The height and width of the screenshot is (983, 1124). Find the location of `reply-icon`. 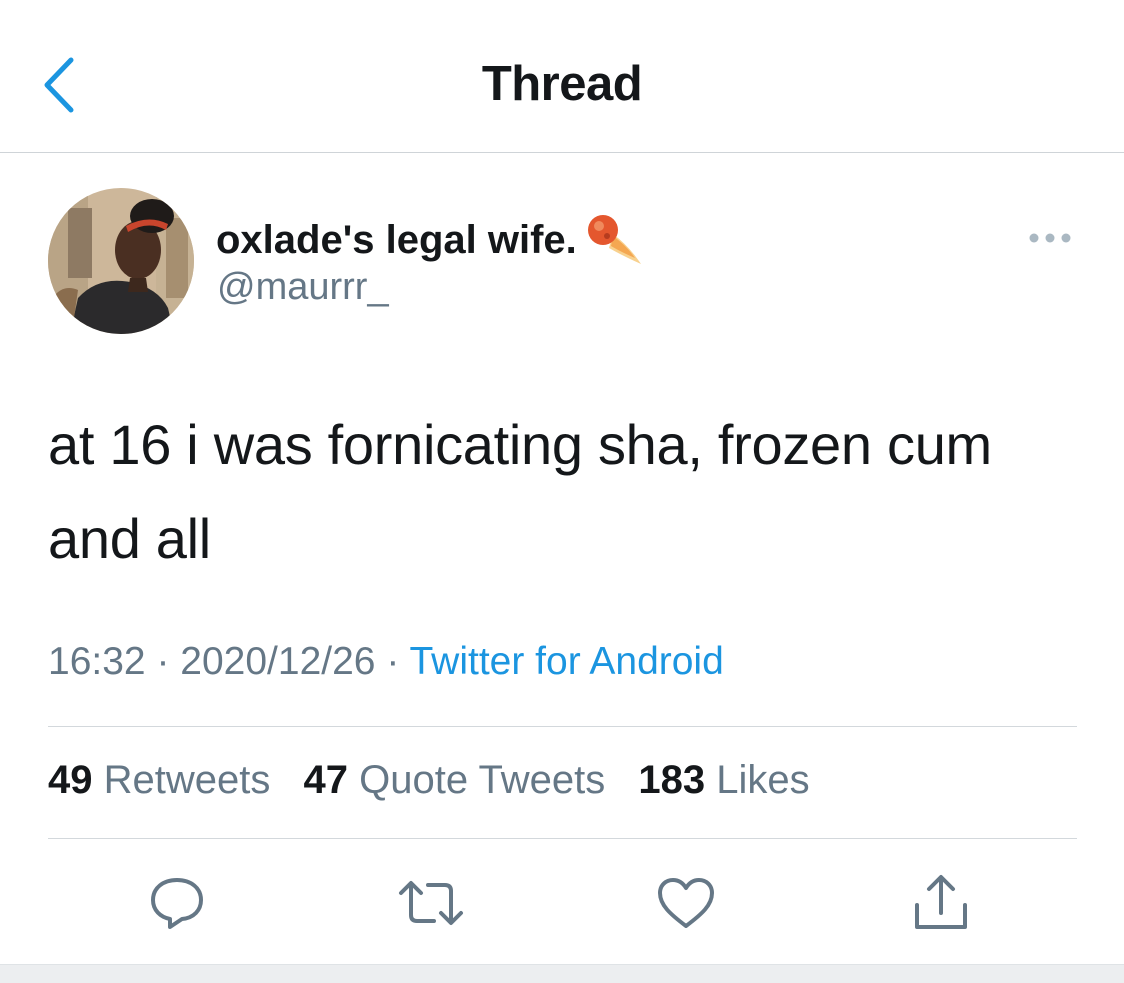

reply-icon is located at coordinates (177, 903).